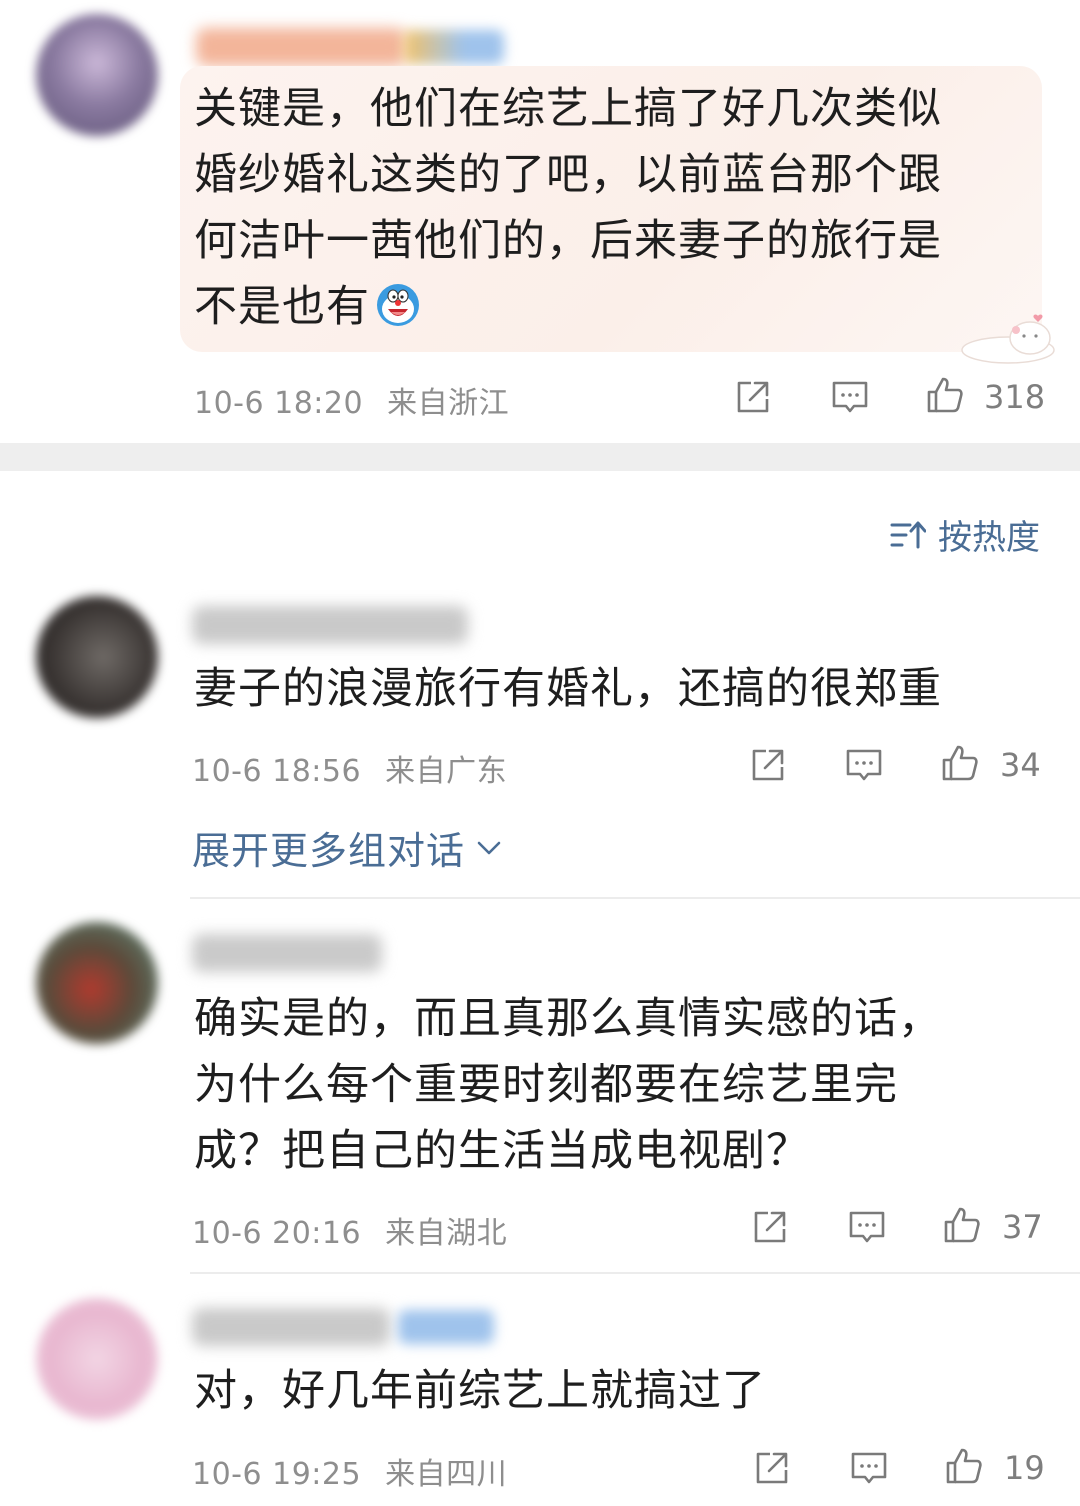 The height and width of the screenshot is (1506, 1080). What do you see at coordinates (502, 1151) in the screenshot?
I see `comment-line: 成？把自己的生活当成电视剧？` at bounding box center [502, 1151].